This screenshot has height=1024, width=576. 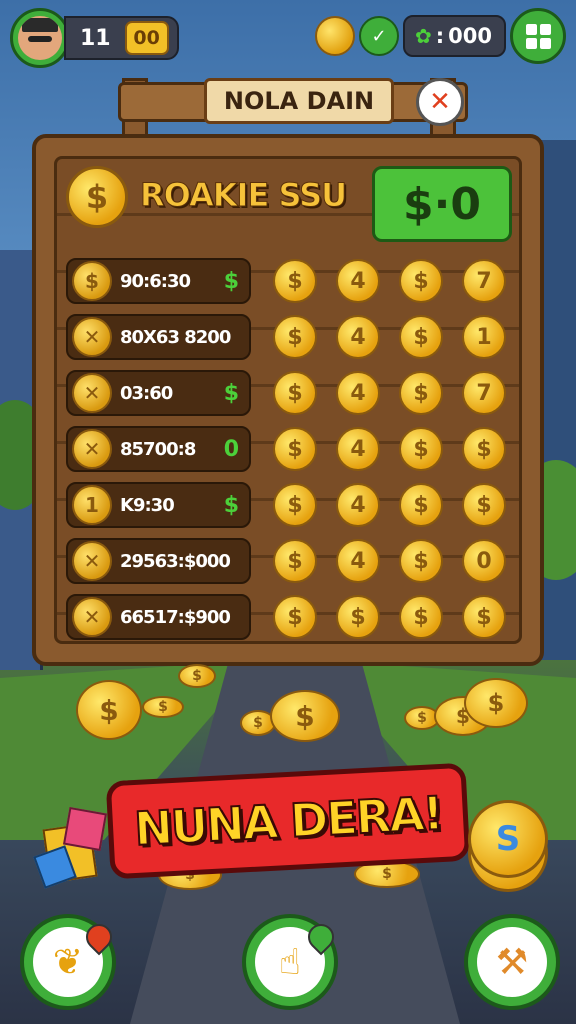 I want to click on reward-row: $90:6:30 $ $4 $7, so click(x=286, y=281).